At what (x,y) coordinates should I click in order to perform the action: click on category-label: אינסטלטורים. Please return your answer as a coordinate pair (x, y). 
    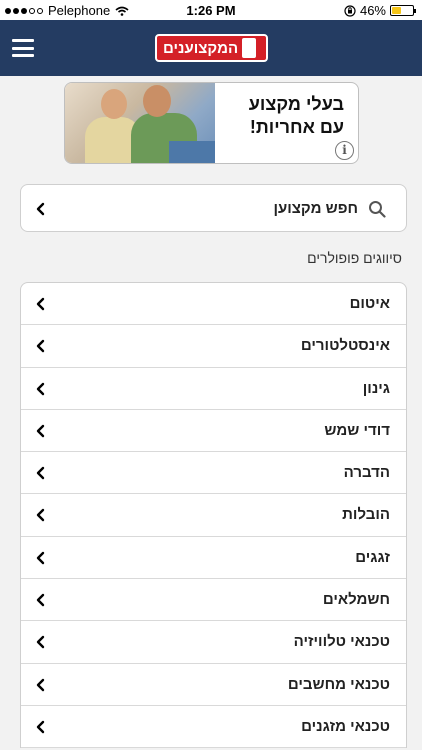
    Looking at the image, I should click on (345, 346).